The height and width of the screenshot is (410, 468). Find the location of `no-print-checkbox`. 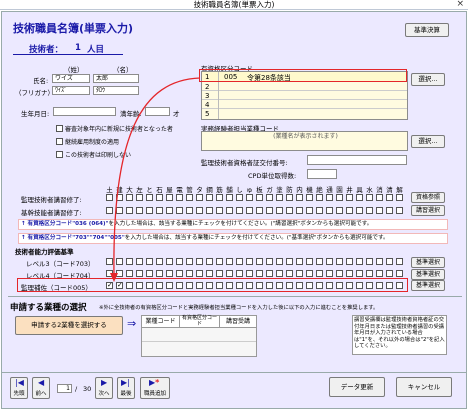

no-print-checkbox is located at coordinates (59, 154).